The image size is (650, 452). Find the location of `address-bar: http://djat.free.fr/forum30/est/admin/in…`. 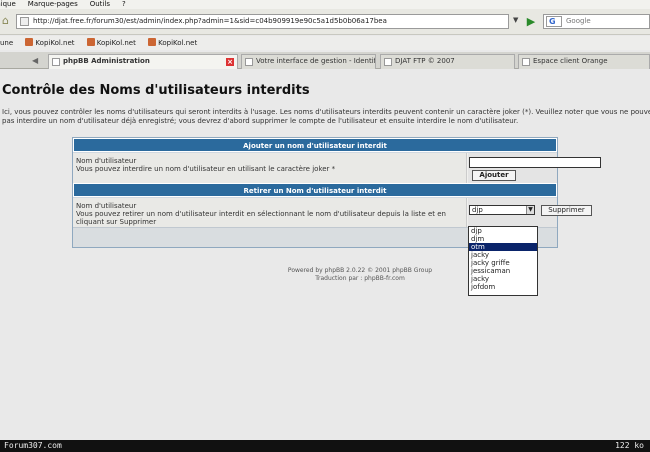

address-bar: http://djat.free.fr/forum30/est/admin/in… is located at coordinates (262, 21).